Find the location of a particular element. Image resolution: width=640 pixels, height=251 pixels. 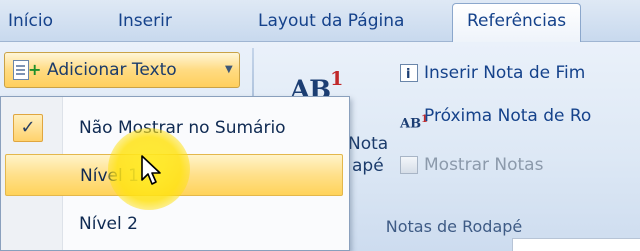

insert-endnote-label: Inserir Nota de Fim is located at coordinates (505, 73).